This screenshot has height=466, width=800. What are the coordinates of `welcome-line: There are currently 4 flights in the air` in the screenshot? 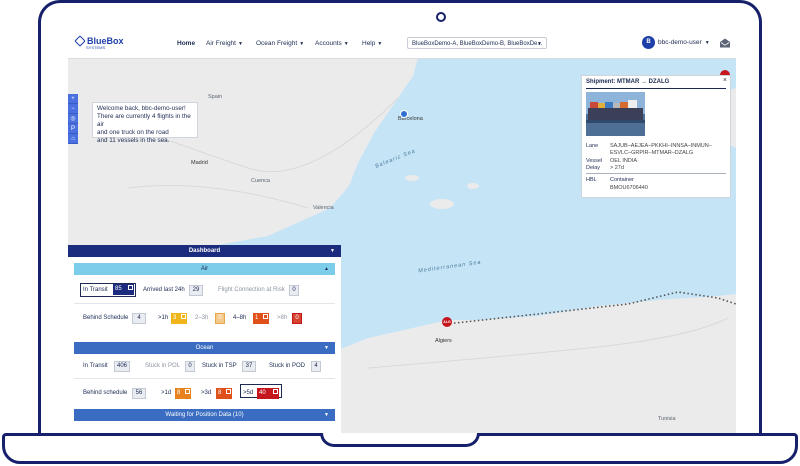 It's located at (144, 120).